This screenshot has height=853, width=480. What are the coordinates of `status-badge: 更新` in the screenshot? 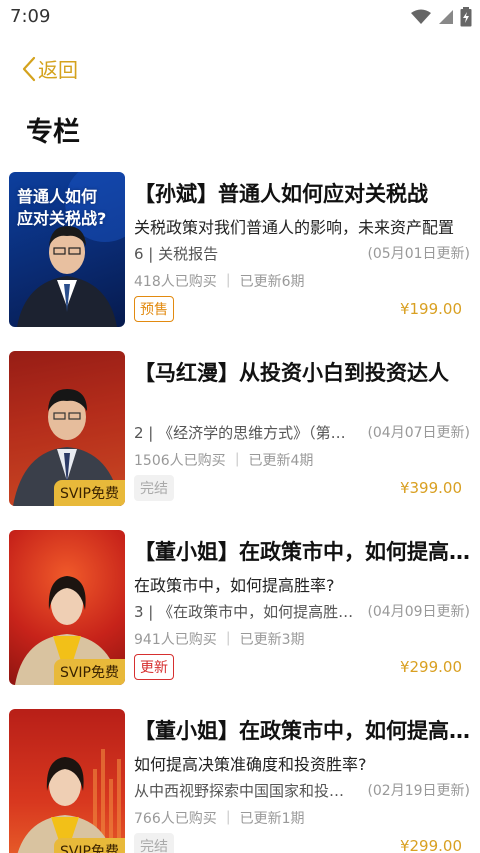 It's located at (154, 667).